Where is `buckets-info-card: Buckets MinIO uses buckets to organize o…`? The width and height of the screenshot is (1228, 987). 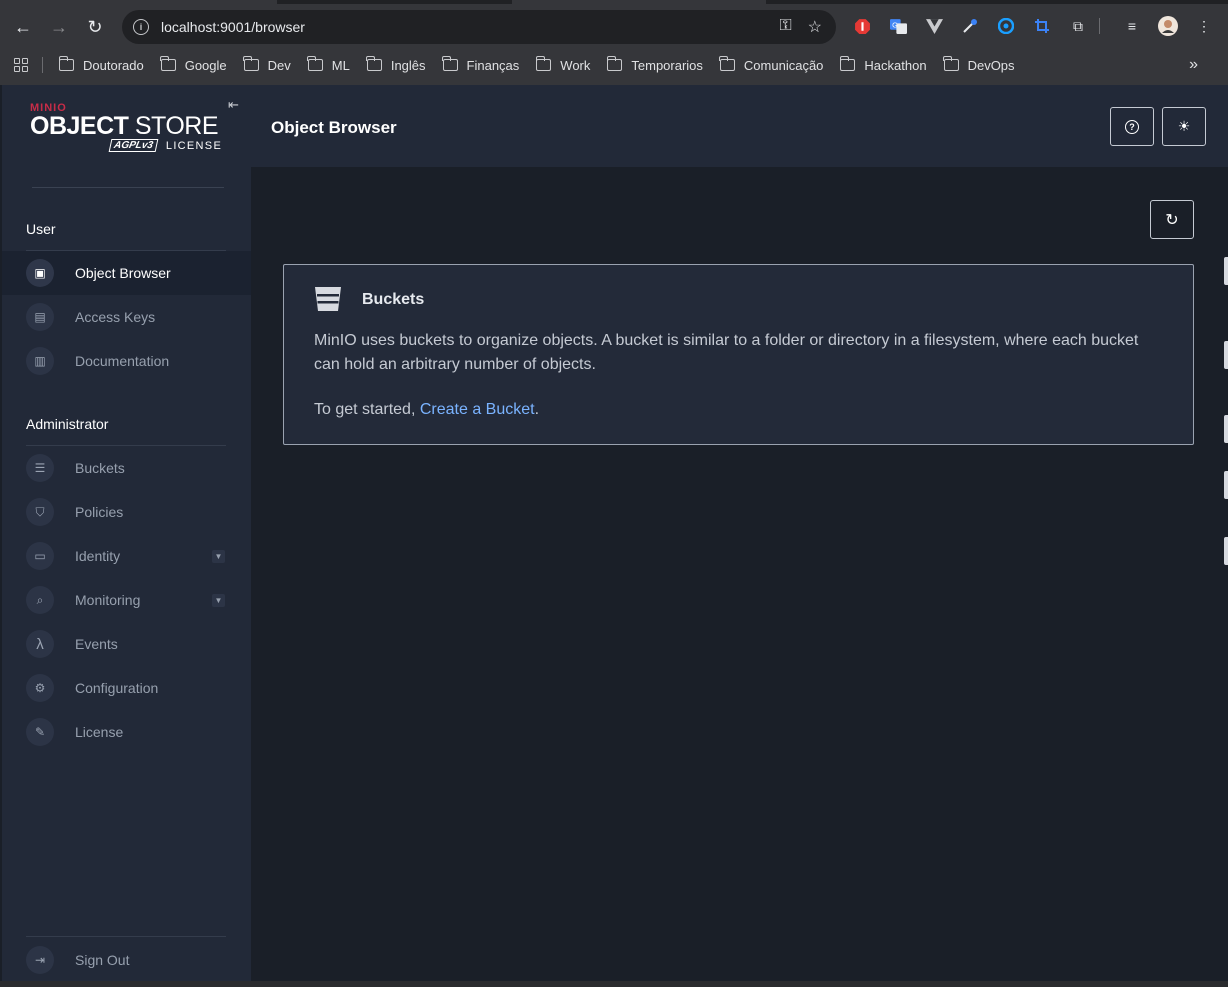
buckets-info-card: Buckets MinIO uses buckets to organize o… is located at coordinates (738, 354).